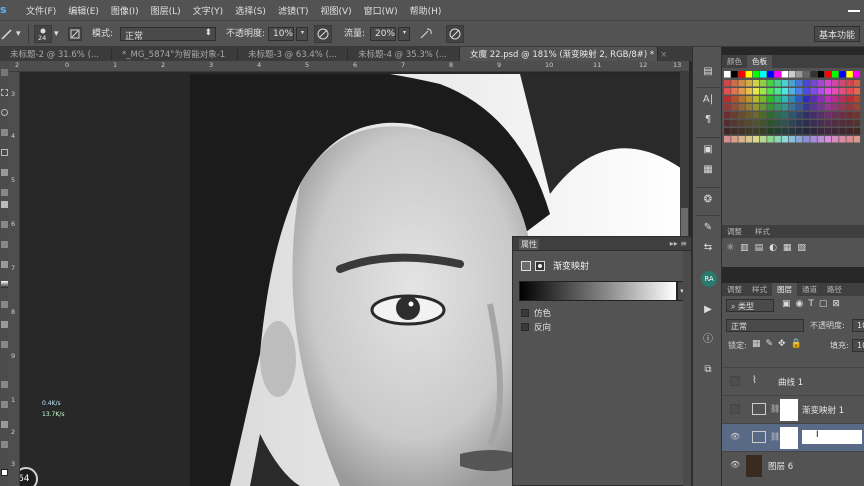 This screenshot has height=486, width=864. What do you see at coordinates (4, 404) in the screenshot?
I see `shape-tool-icon` at bounding box center [4, 404].